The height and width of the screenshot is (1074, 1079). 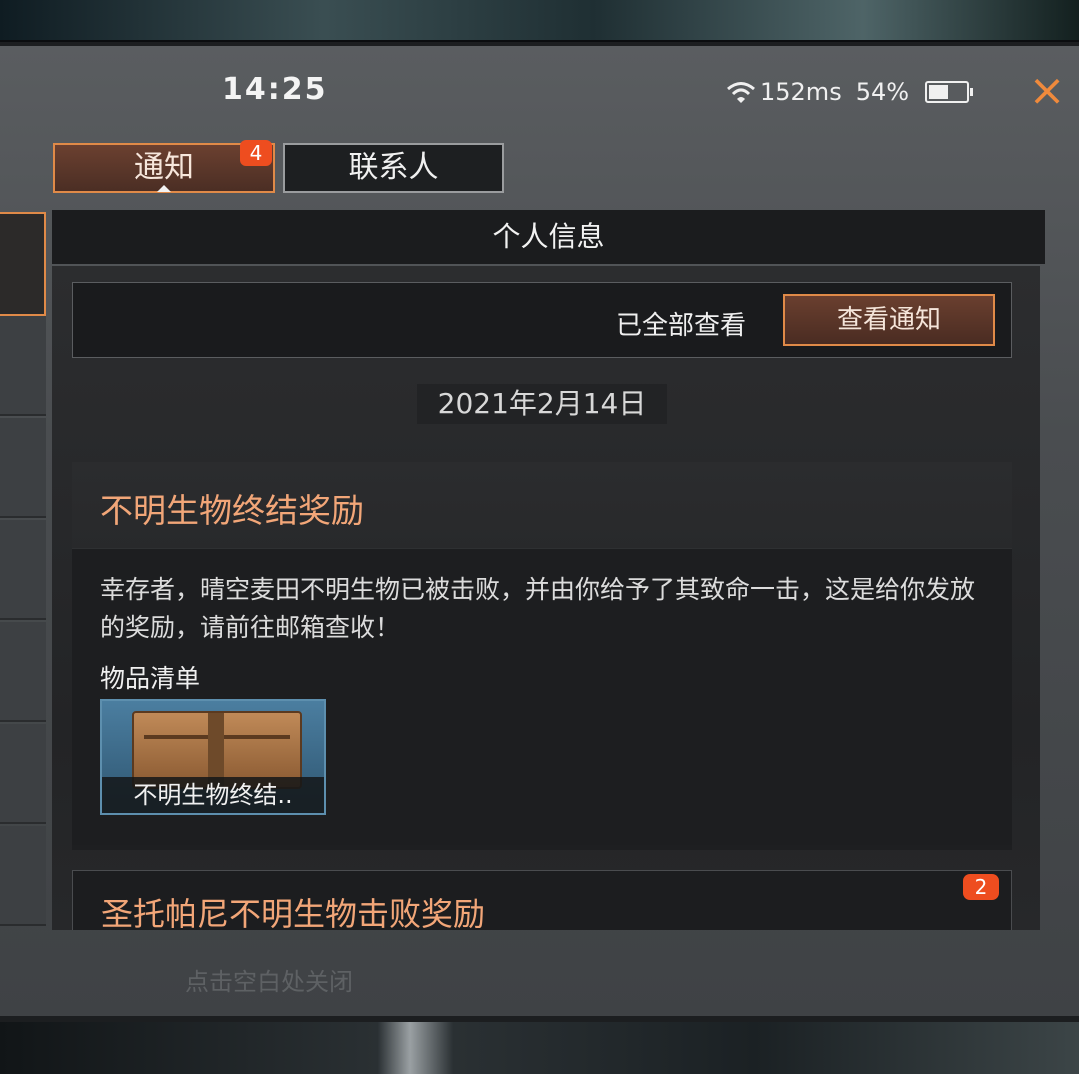 I want to click on status-bar-right: 152ms 54%, so click(x=850, y=92).